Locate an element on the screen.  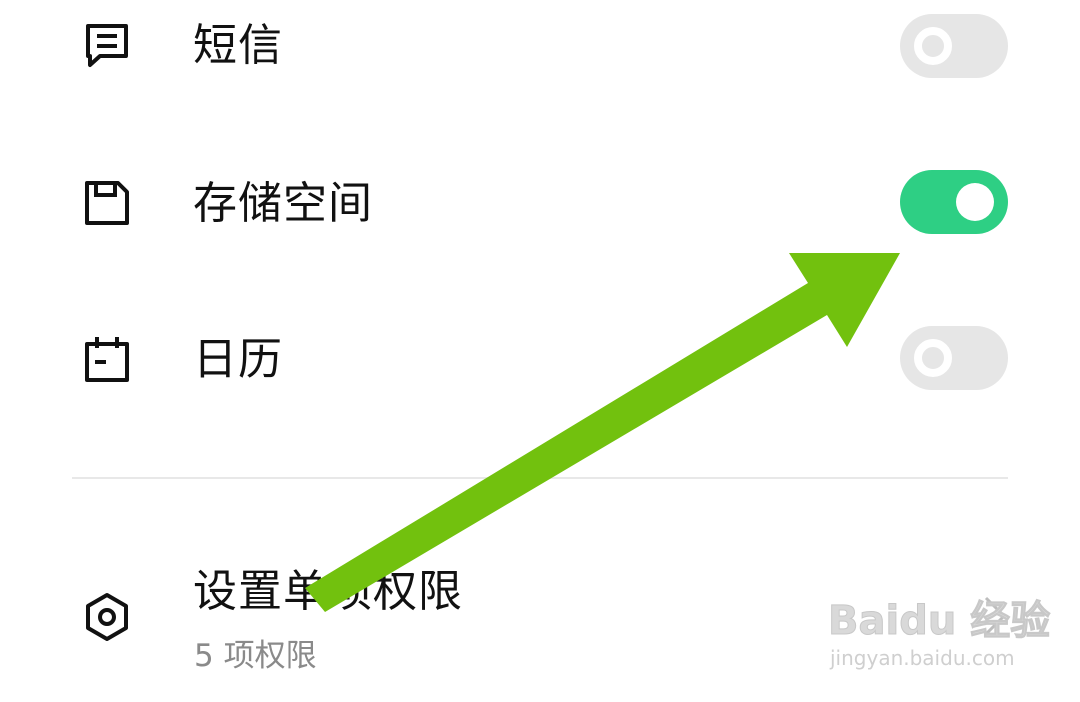
storage-icon is located at coordinates (107, 203).